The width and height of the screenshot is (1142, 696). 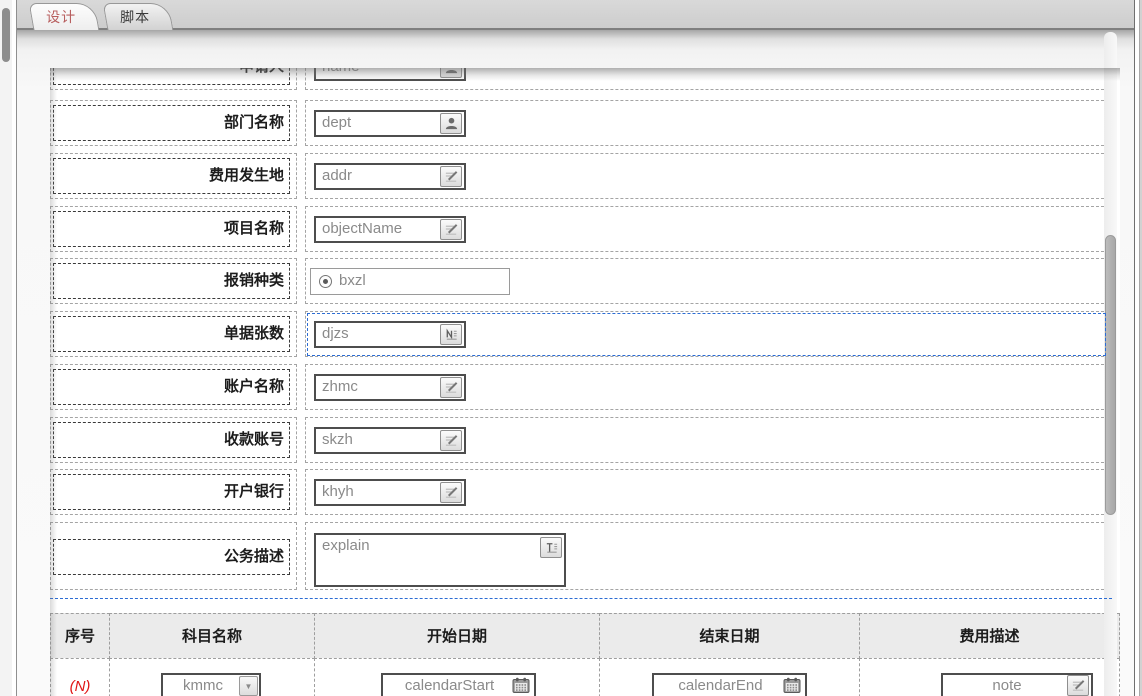 I want to click on field-label: 开户银行, so click(x=171, y=492).